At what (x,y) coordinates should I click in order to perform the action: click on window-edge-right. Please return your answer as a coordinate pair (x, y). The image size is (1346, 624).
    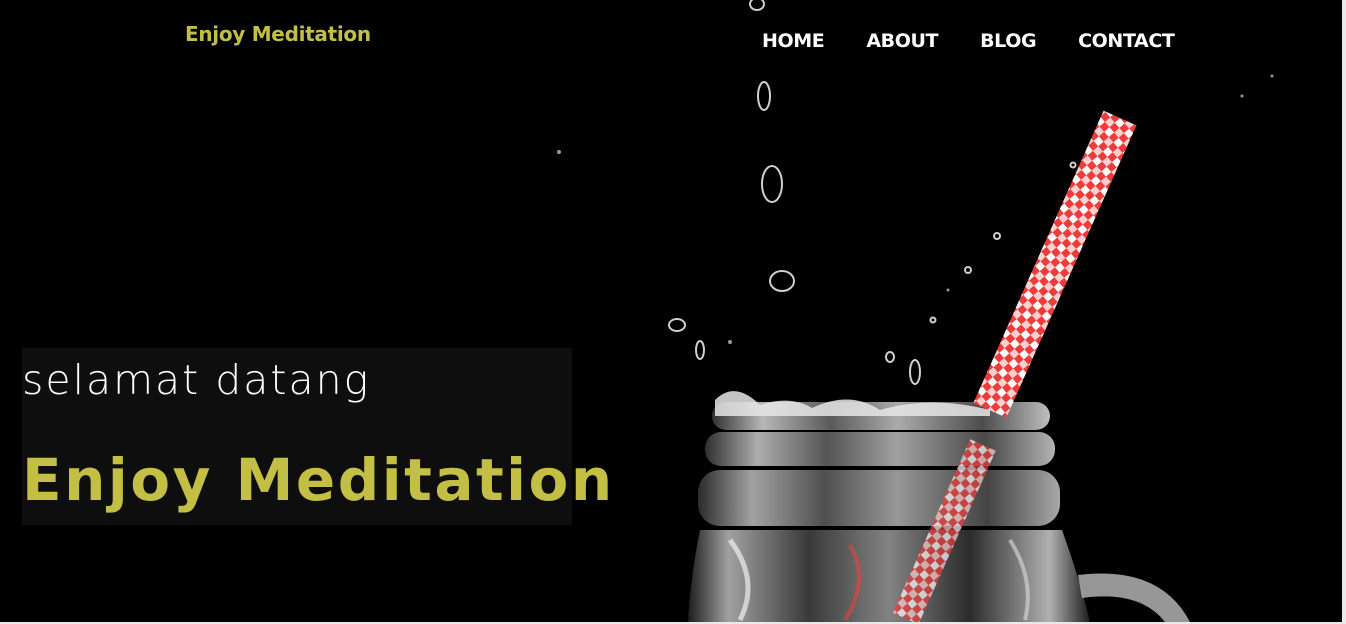
    Looking at the image, I should click on (1344, 312).